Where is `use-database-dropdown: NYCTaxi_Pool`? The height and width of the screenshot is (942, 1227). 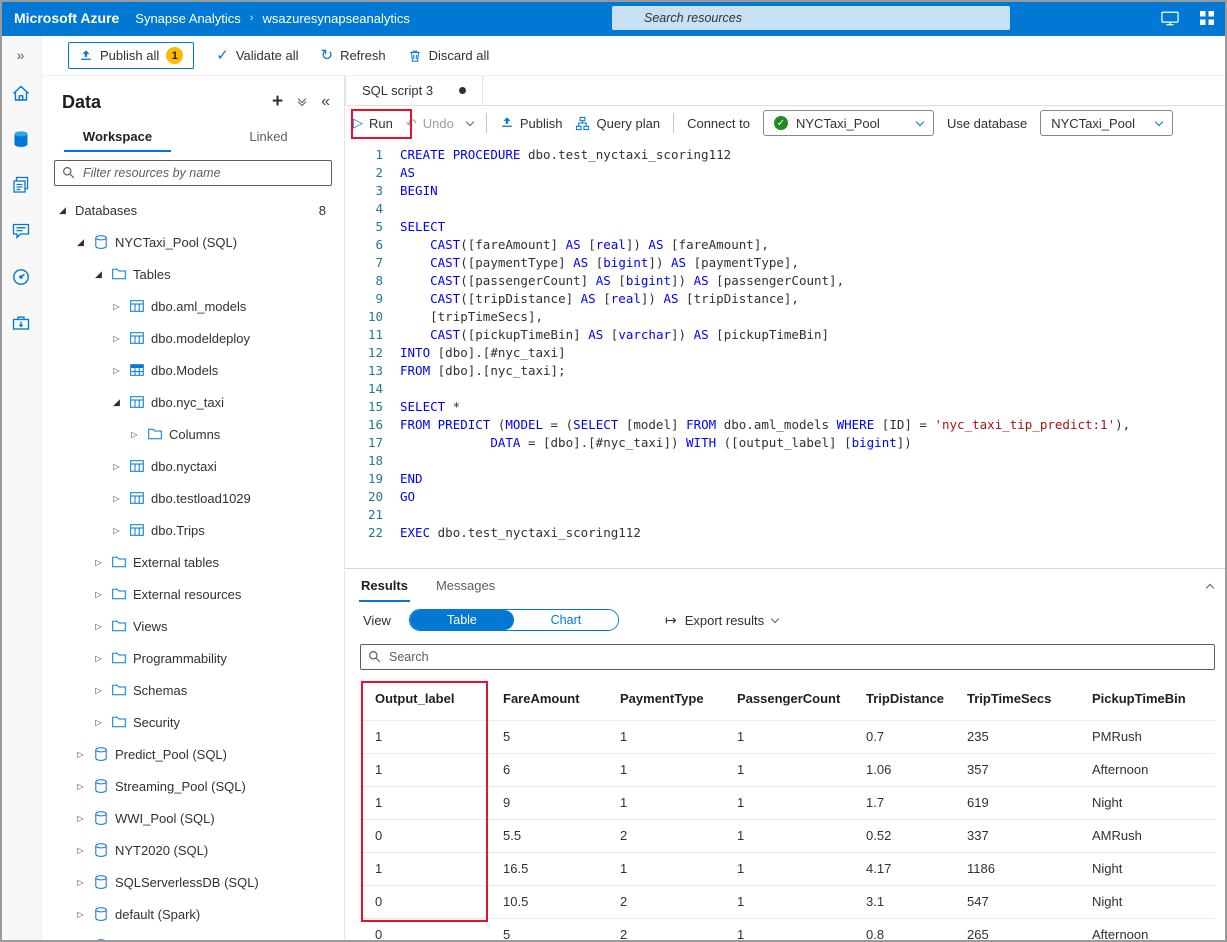
use-database-dropdown: NYCTaxi_Pool is located at coordinates (1107, 123).